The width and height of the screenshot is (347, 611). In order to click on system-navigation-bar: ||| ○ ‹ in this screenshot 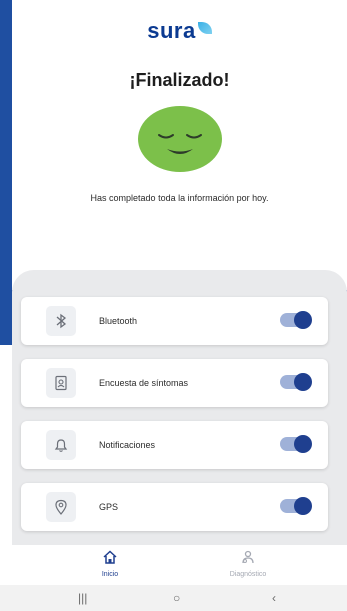, I will do `click(173, 598)`.